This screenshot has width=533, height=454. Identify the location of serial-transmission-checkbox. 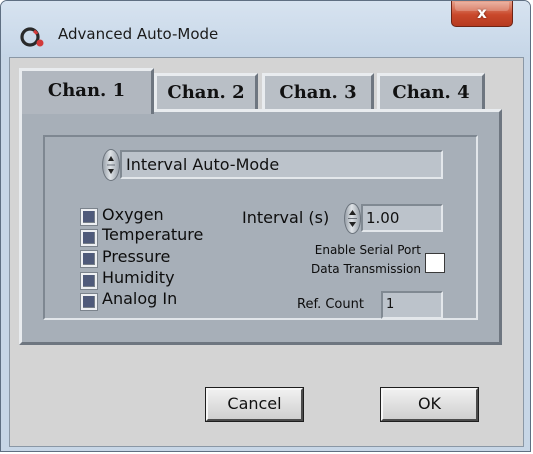
(435, 263).